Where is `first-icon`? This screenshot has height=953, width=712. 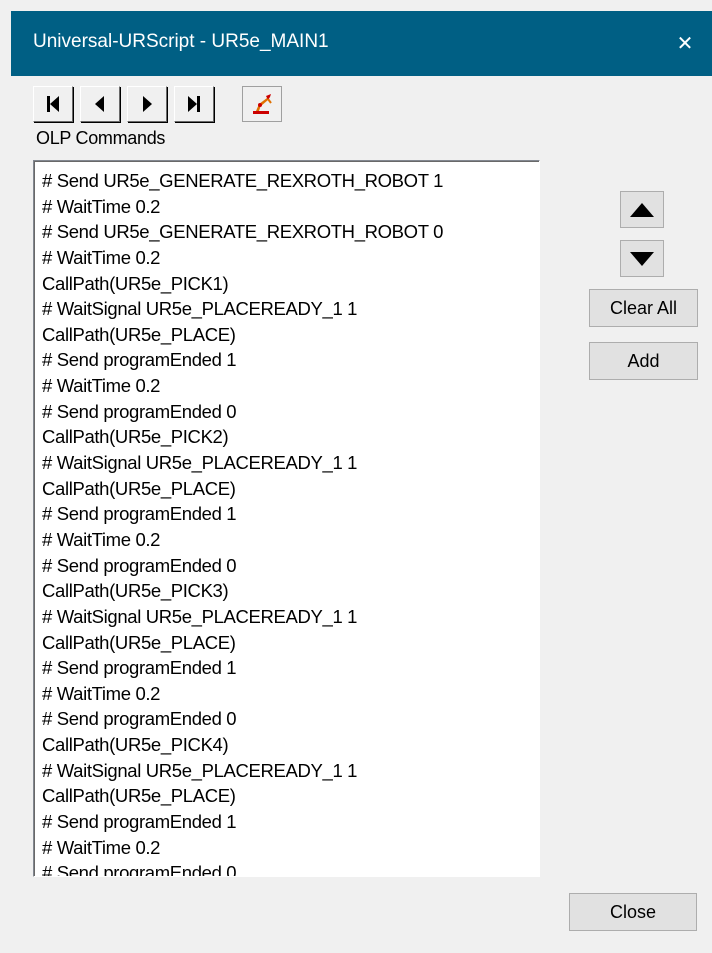 first-icon is located at coordinates (53, 104).